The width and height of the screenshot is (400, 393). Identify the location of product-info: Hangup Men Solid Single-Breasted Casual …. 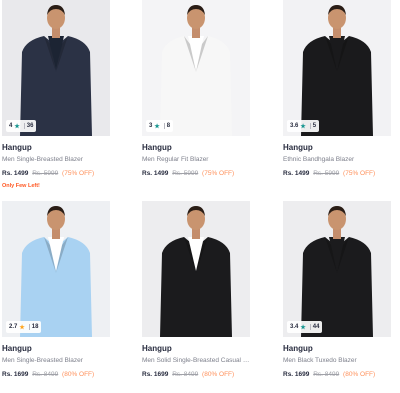
(202, 361).